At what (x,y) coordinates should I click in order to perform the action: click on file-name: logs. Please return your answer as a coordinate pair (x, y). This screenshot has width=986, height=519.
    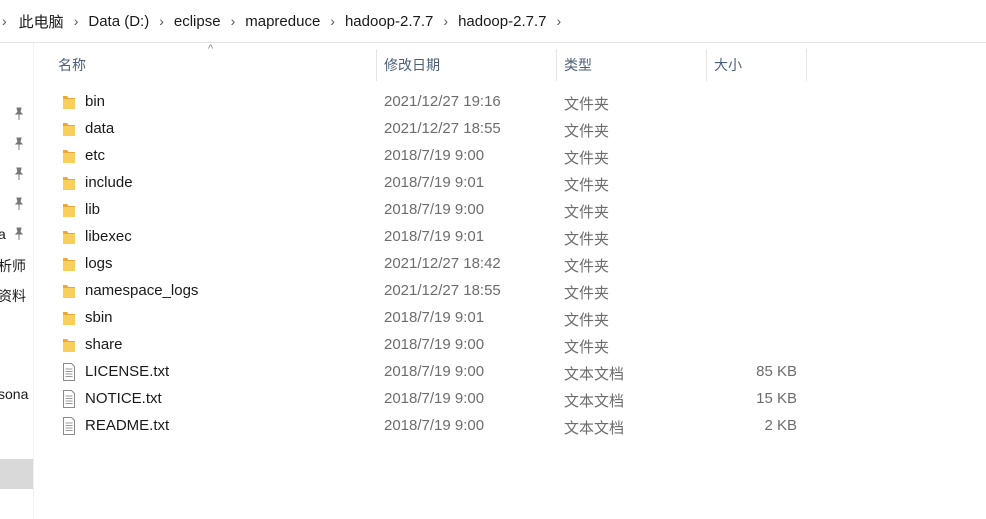
    Looking at the image, I should click on (99, 263).